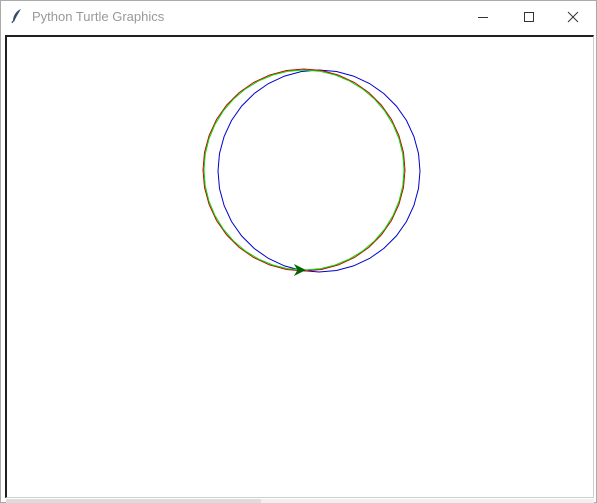  I want to click on horizontal-scrollbar, so click(300, 501).